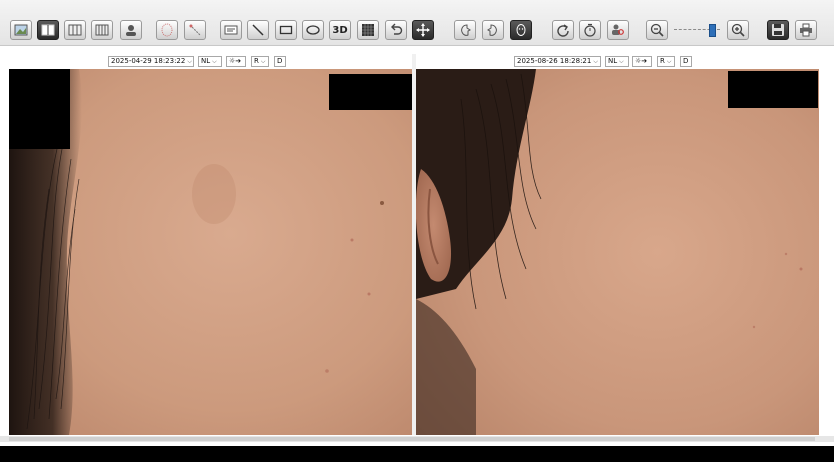 The height and width of the screenshot is (462, 834). I want to click on move-pan-icon, so click(423, 30).